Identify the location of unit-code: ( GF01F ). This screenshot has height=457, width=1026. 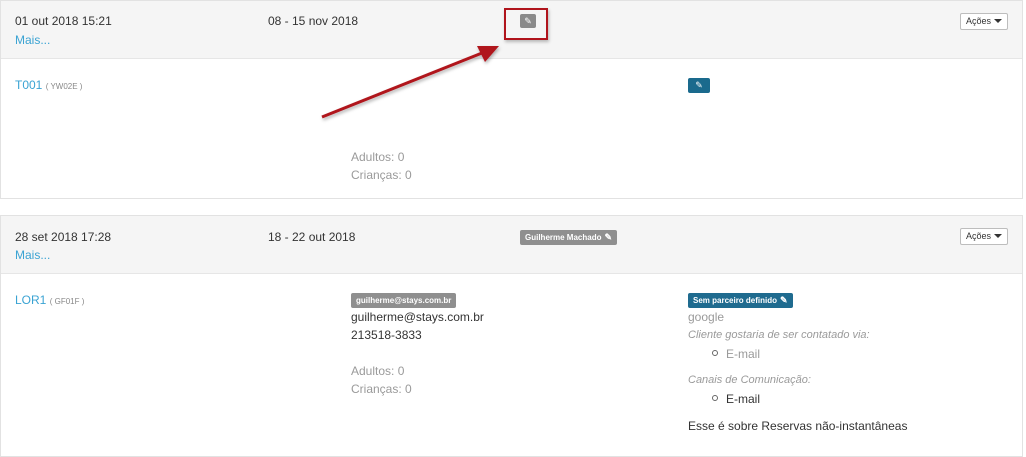
(67, 301).